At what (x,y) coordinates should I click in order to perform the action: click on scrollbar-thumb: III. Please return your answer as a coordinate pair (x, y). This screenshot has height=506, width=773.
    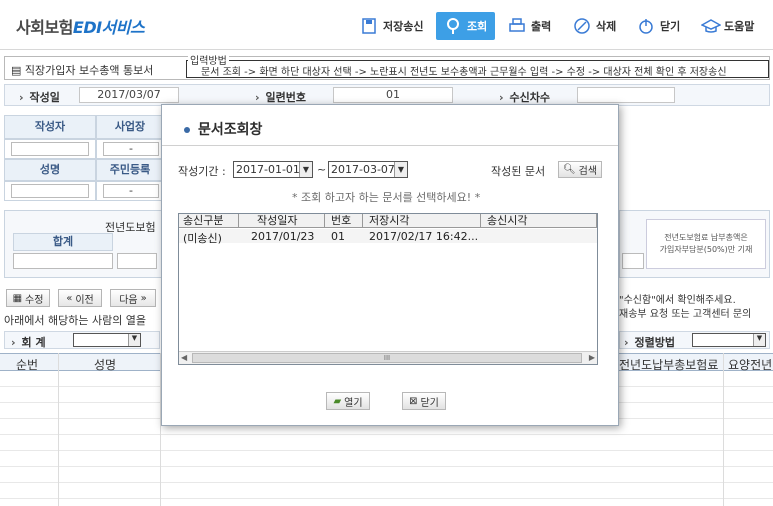
    Looking at the image, I should click on (387, 358).